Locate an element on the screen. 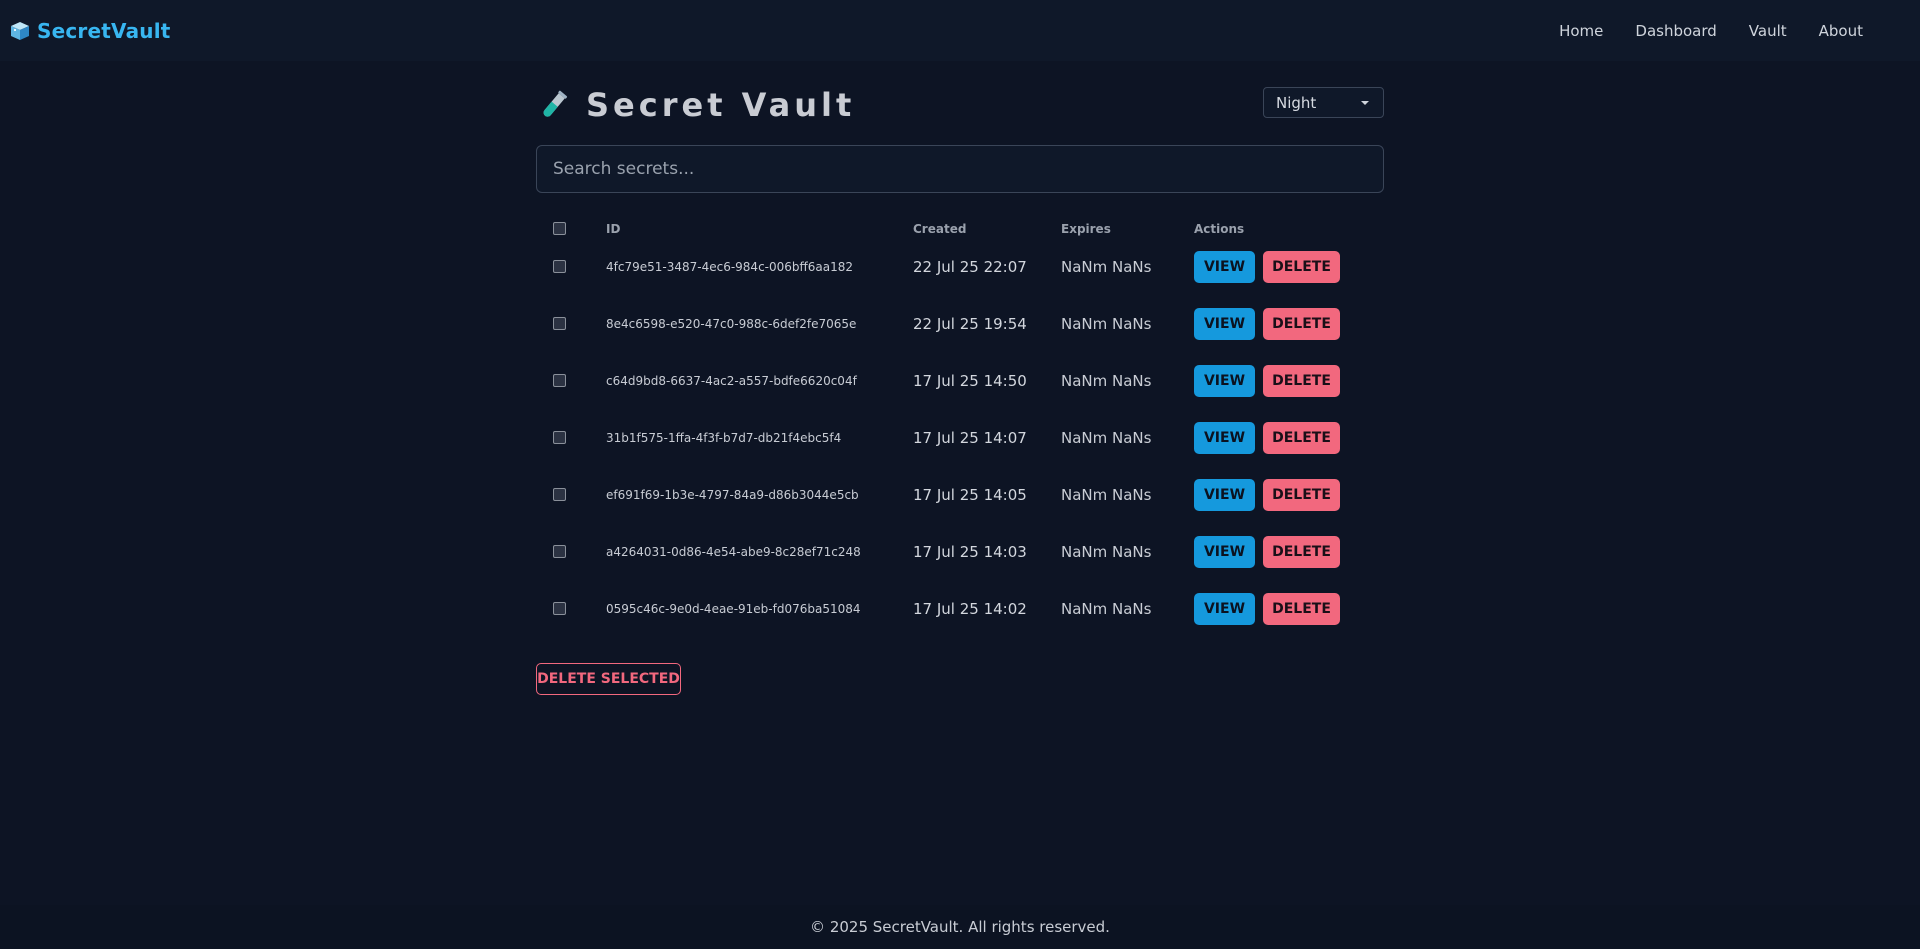 Image resolution: width=1920 pixels, height=949 pixels. footer: © 2025 SecretVault. All rights reserved. is located at coordinates (960, 927).